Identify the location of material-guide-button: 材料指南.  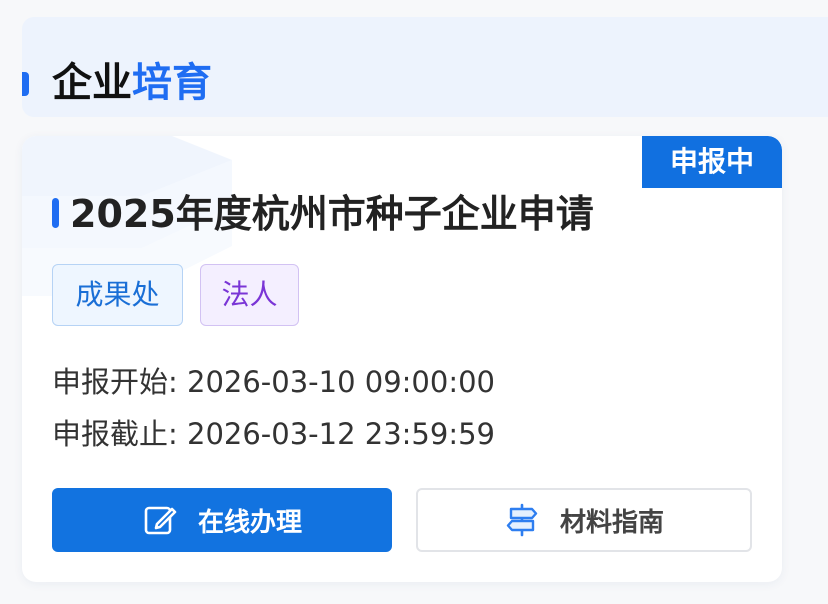
(584, 520).